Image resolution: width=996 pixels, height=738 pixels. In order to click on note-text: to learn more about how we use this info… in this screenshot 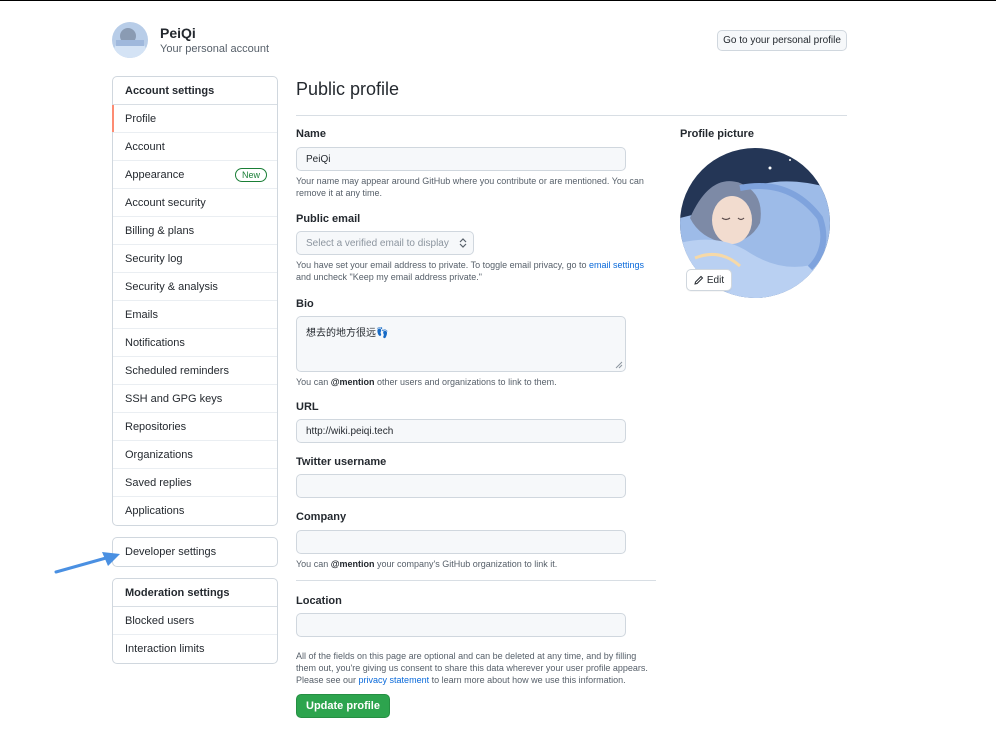, I will do `click(527, 680)`.